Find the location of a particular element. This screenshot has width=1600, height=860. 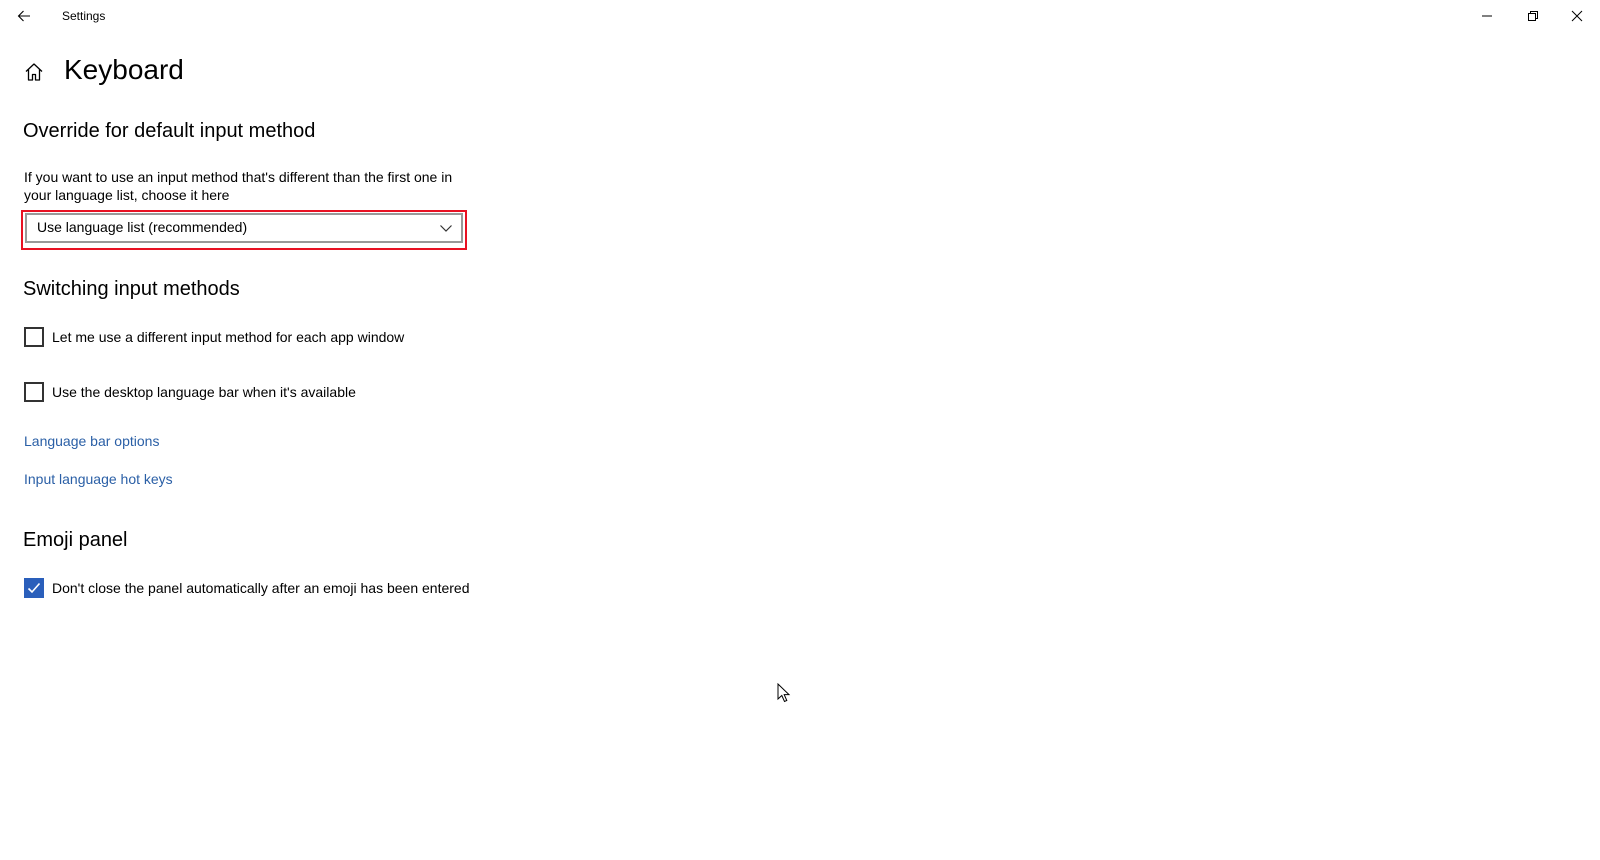

emoji-panel-checkbox is located at coordinates (34, 588).